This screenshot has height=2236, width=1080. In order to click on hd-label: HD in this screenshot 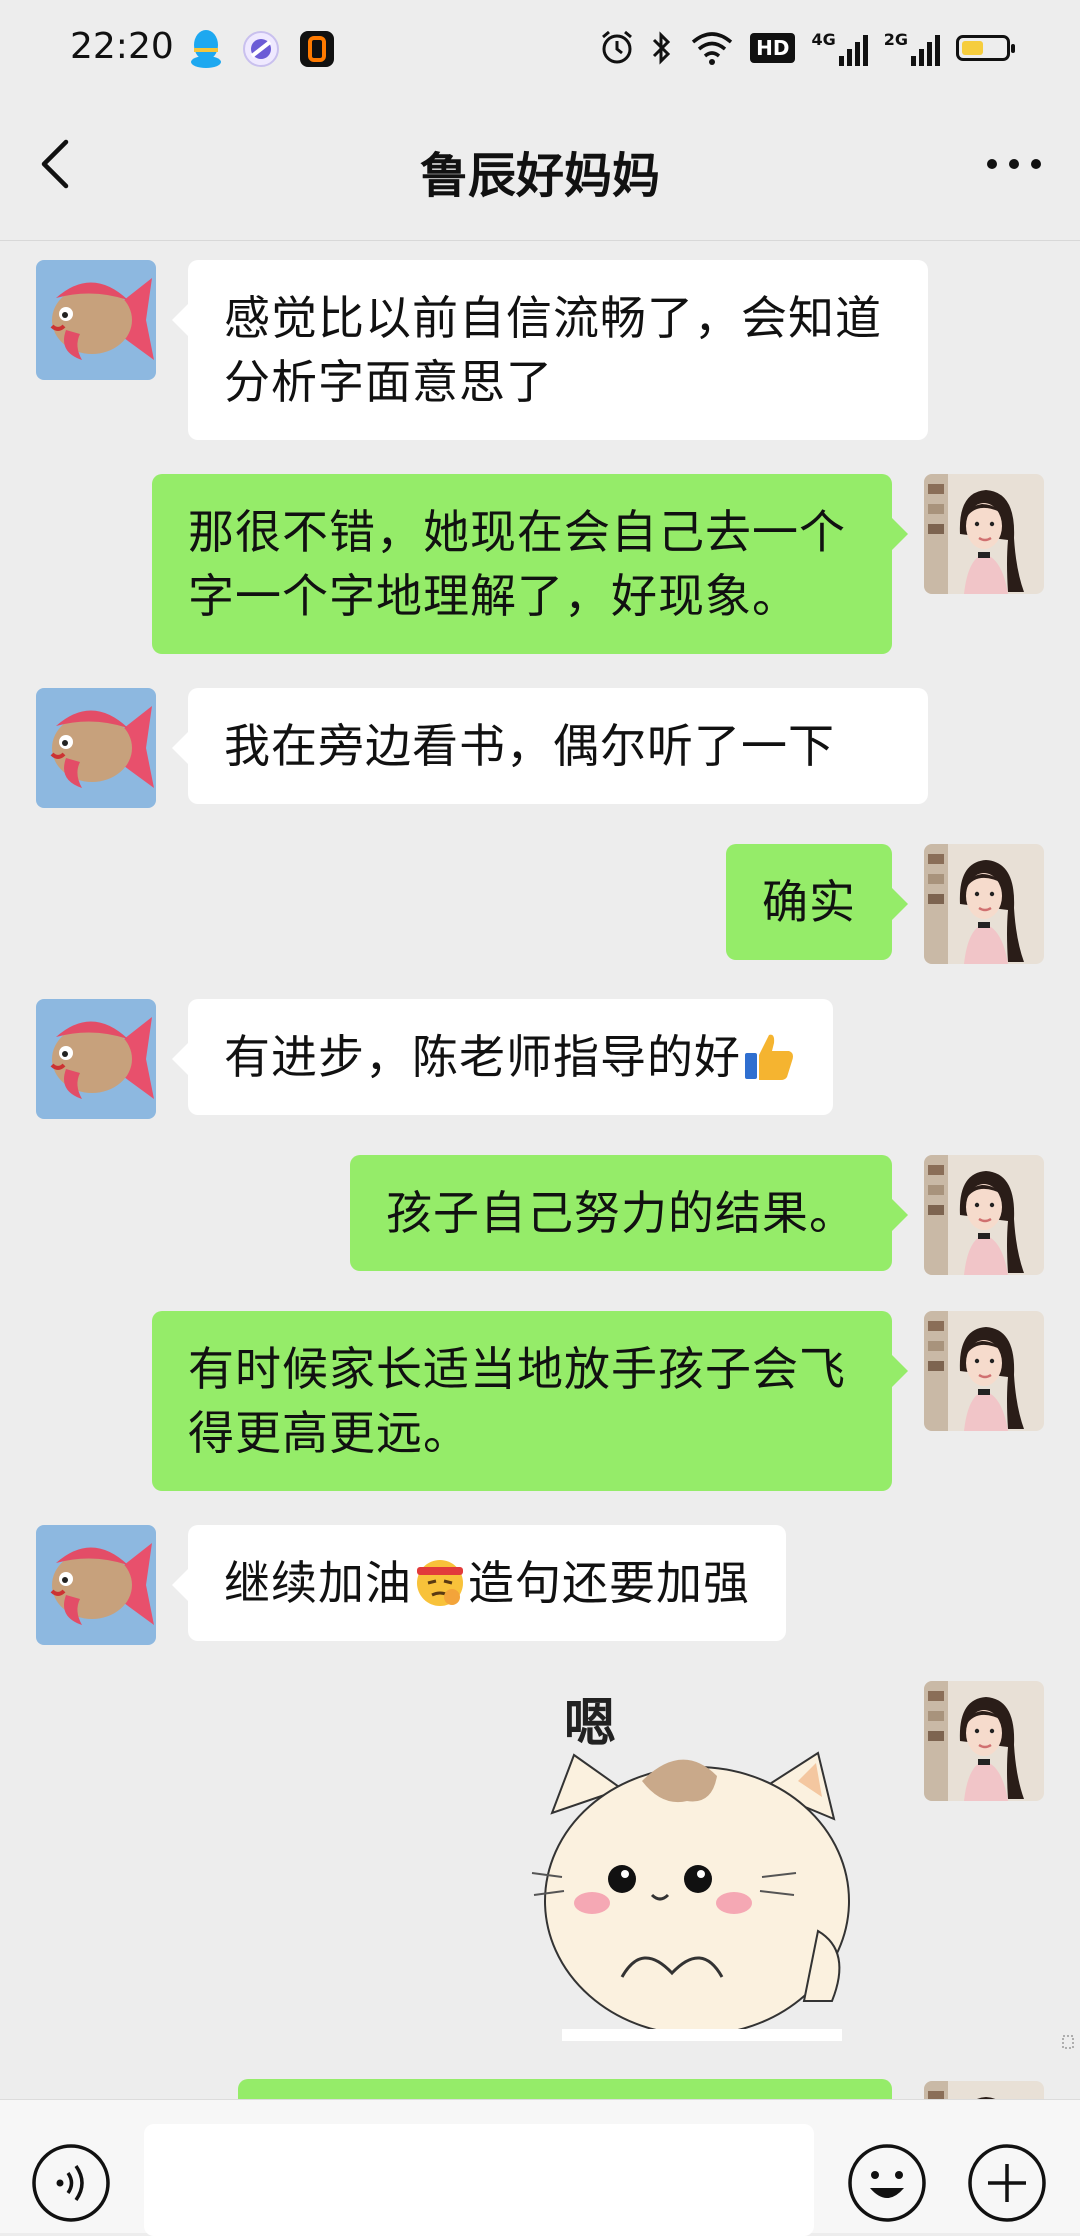, I will do `click(773, 48)`.